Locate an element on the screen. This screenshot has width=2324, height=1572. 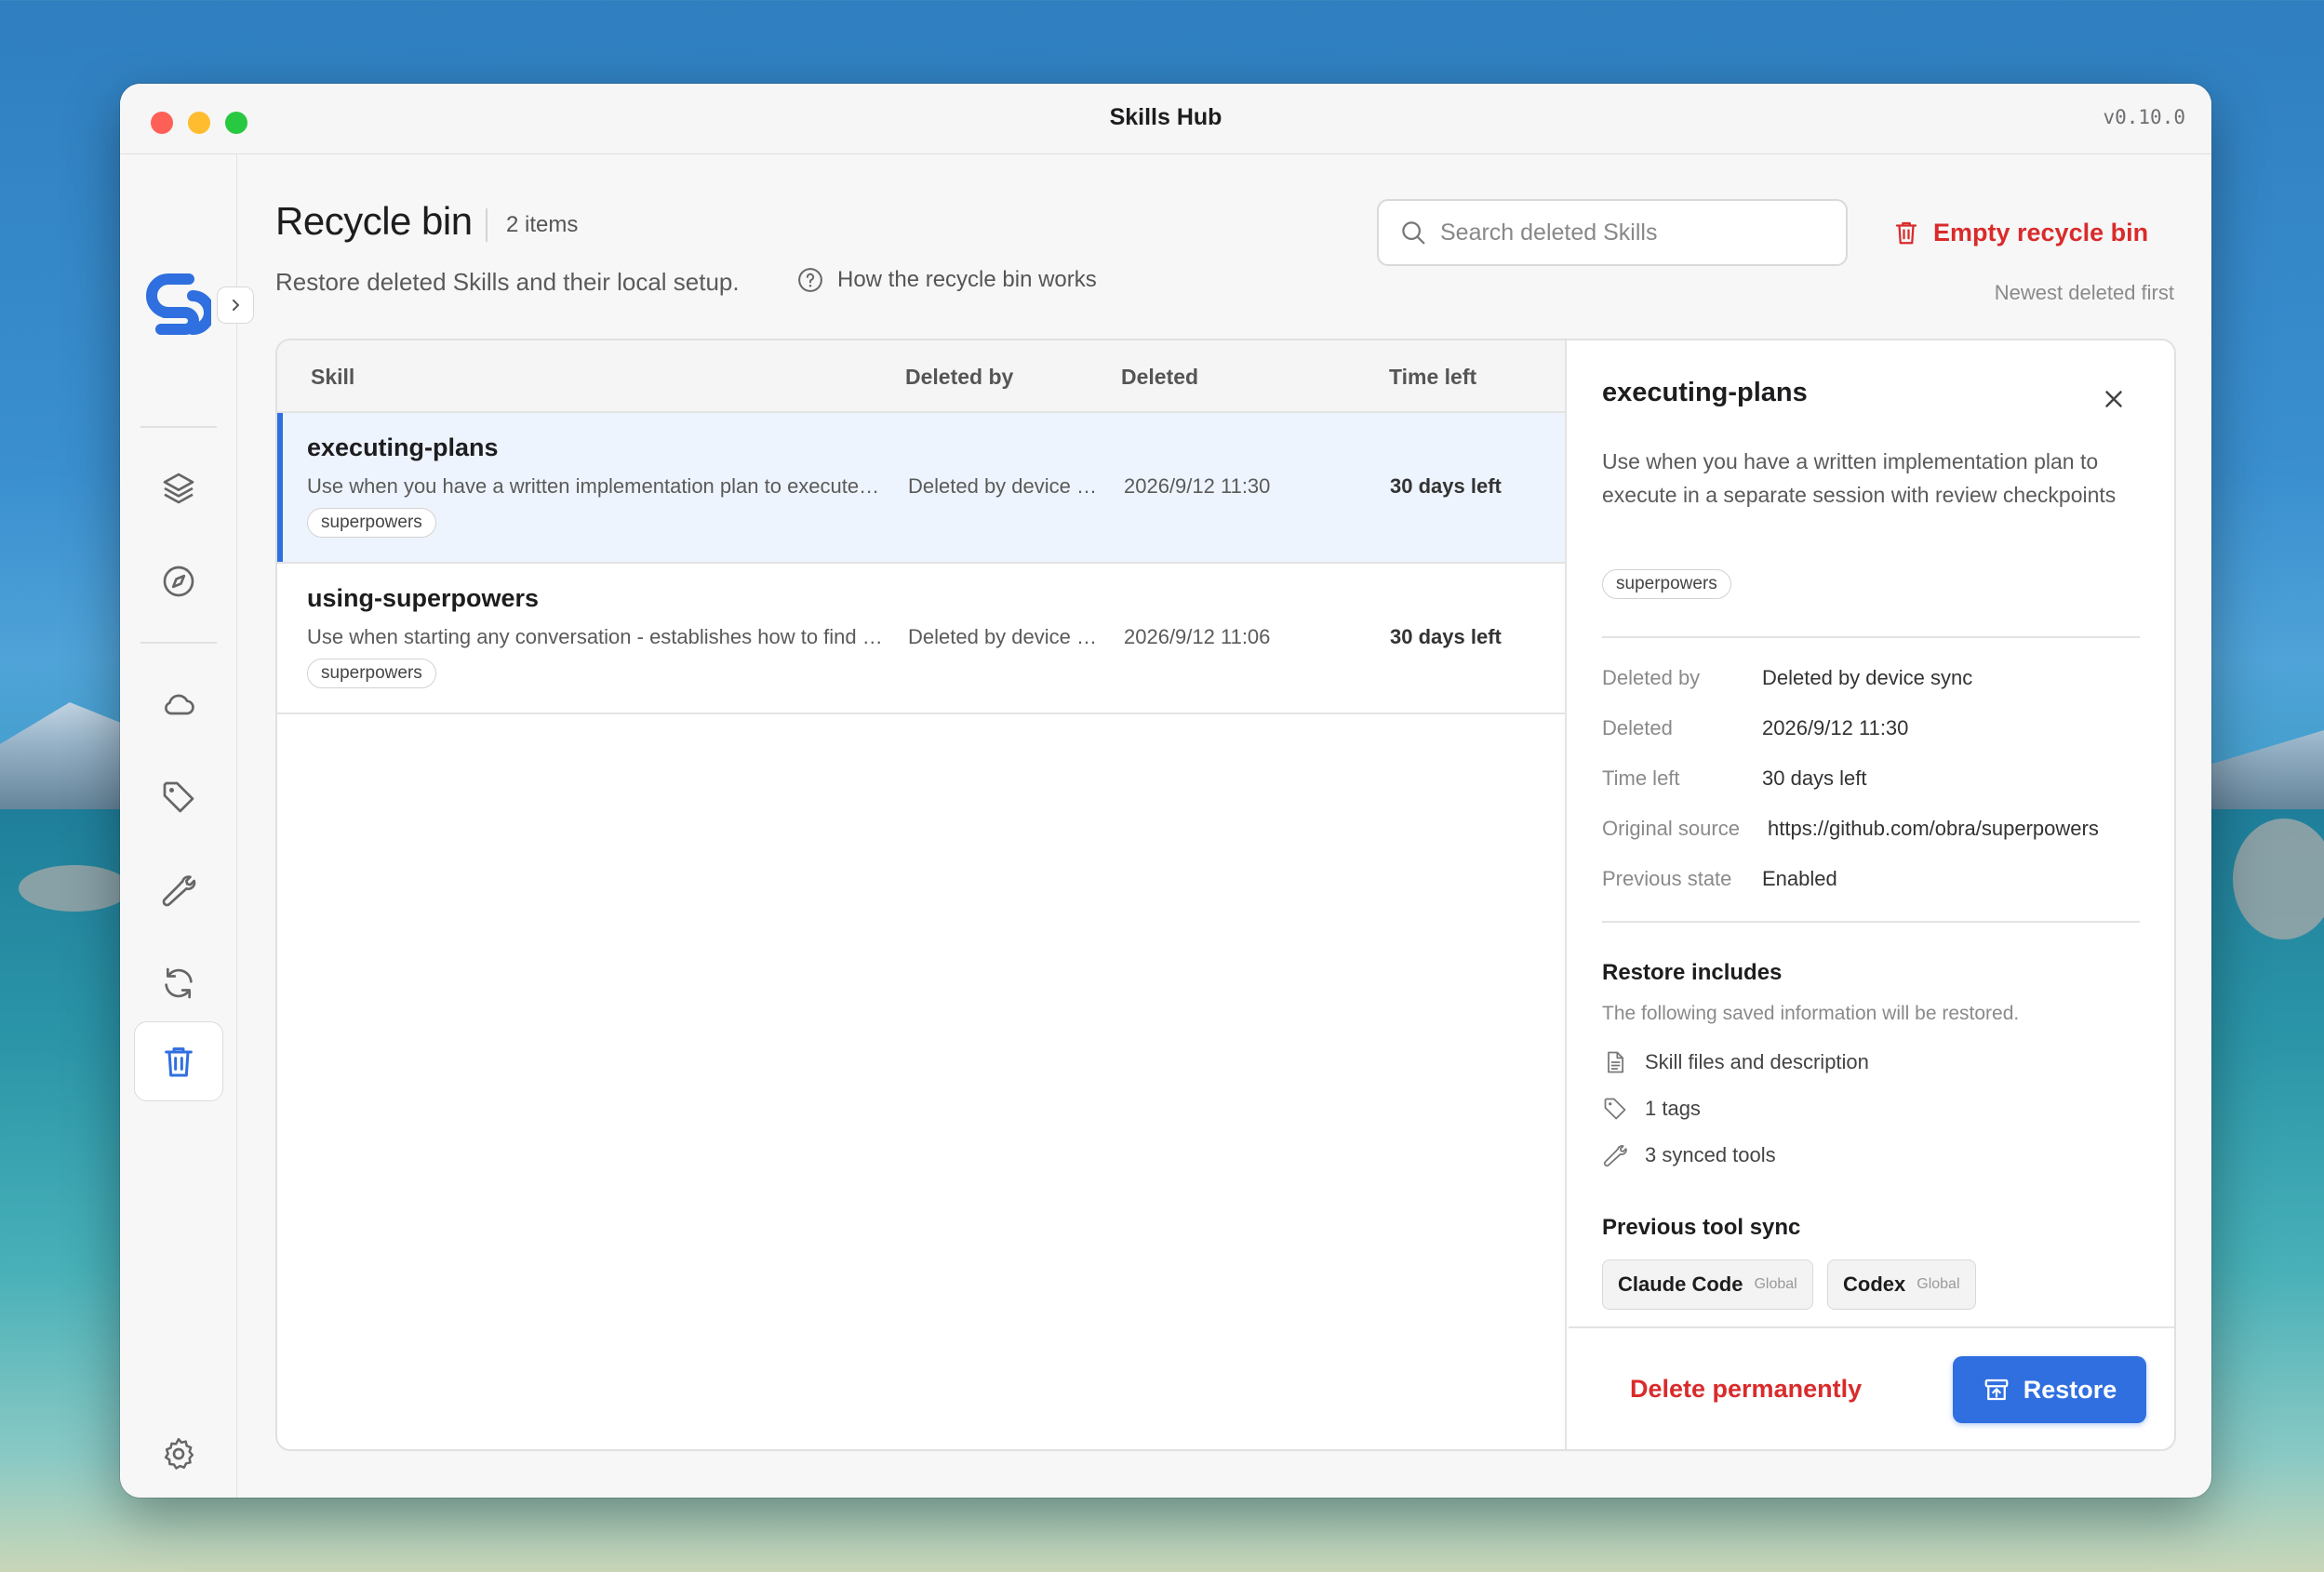
empty-recycle-bin-button: Empty recycle bin is located at coordinates (2020, 232).